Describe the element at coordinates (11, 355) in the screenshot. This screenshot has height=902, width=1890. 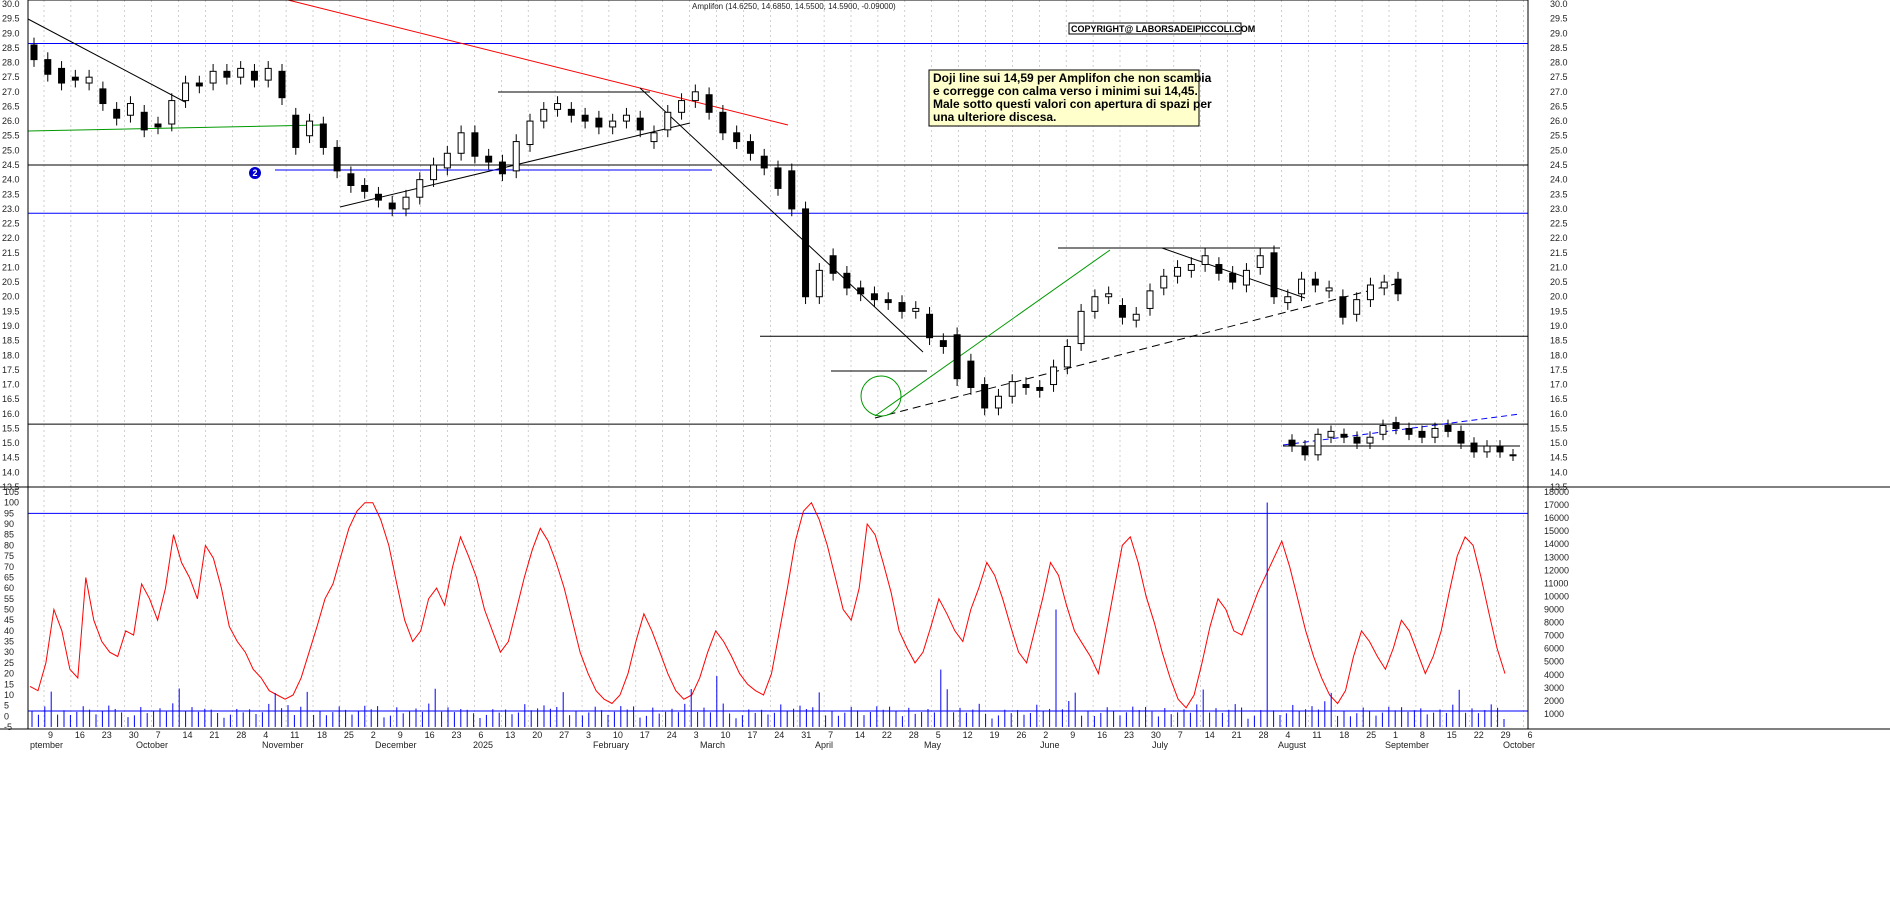
I see `price-tick-left-24: 18.0` at that location.